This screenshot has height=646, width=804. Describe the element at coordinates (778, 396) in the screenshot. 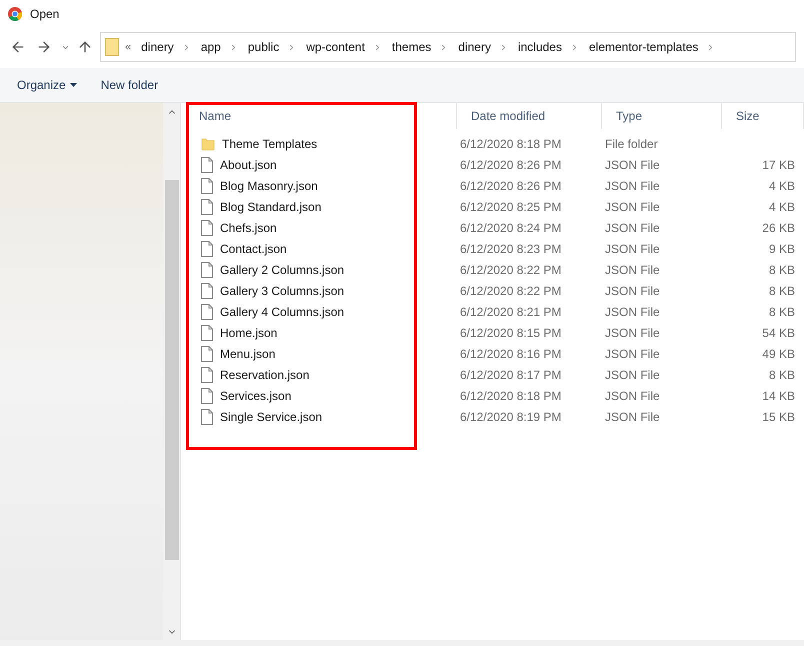

I see `size-cell-text: 14 KB` at that location.